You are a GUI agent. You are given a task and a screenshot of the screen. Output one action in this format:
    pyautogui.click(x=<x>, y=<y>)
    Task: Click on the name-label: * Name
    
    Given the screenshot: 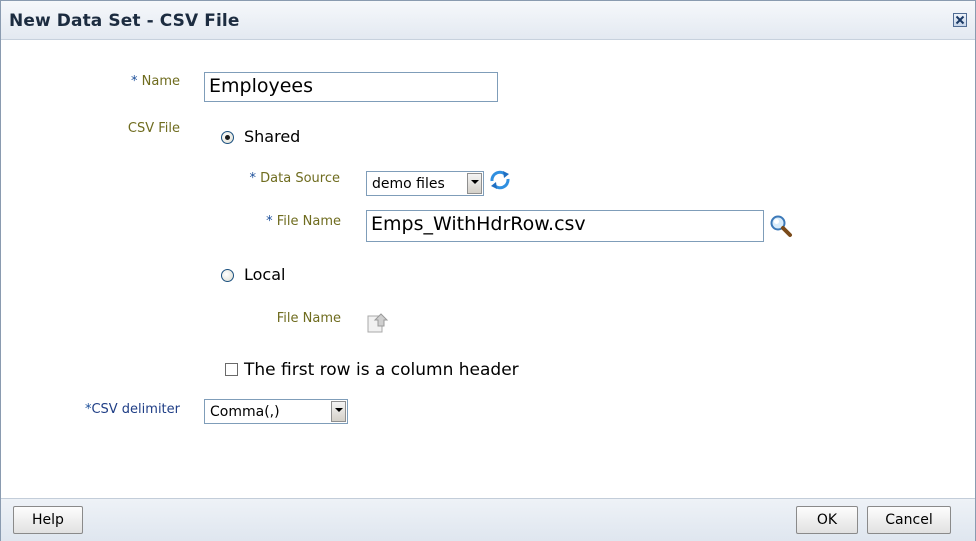 What is the action you would take?
    pyautogui.click(x=138, y=81)
    